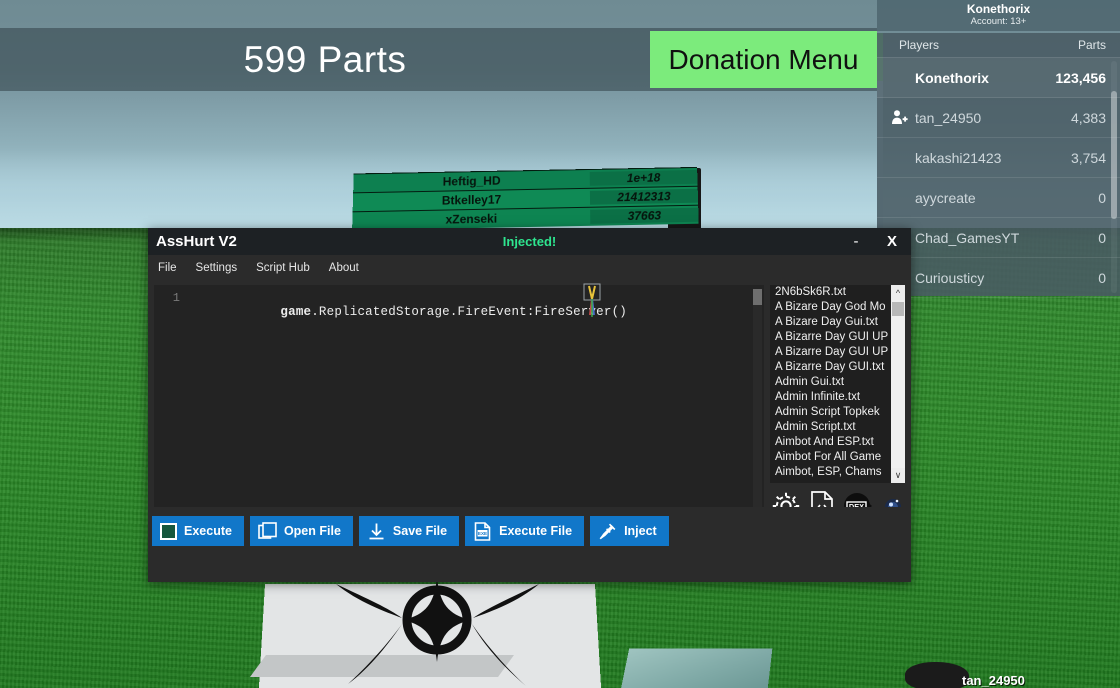 This screenshot has height=688, width=1120. Describe the element at coordinates (898, 292) in the screenshot. I see `scroll-up-arrow-icon: ^` at that location.